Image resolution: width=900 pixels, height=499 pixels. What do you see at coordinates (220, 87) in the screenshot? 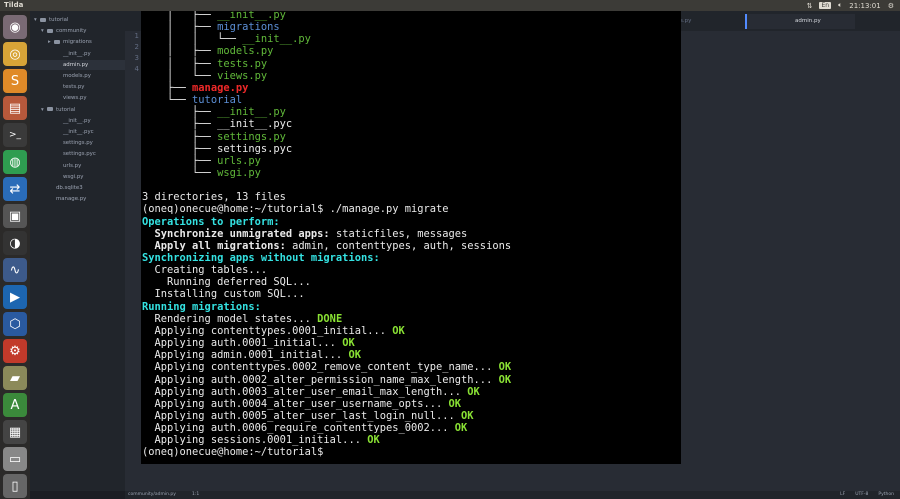
I see `terminal-text: manage.py` at bounding box center [220, 87].